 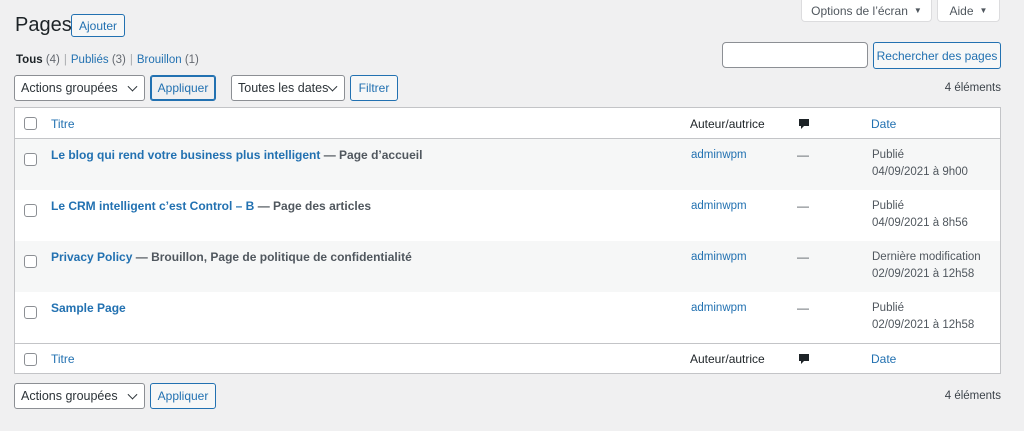 I want to click on help-label: Aide, so click(x=961, y=10).